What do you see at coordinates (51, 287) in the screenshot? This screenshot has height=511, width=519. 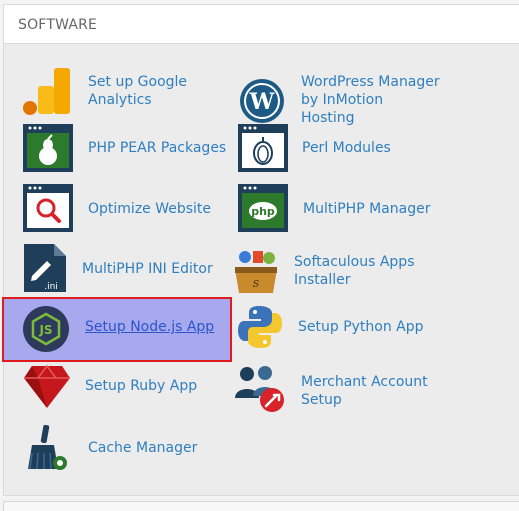 I see `svg-text: .ini` at bounding box center [51, 287].